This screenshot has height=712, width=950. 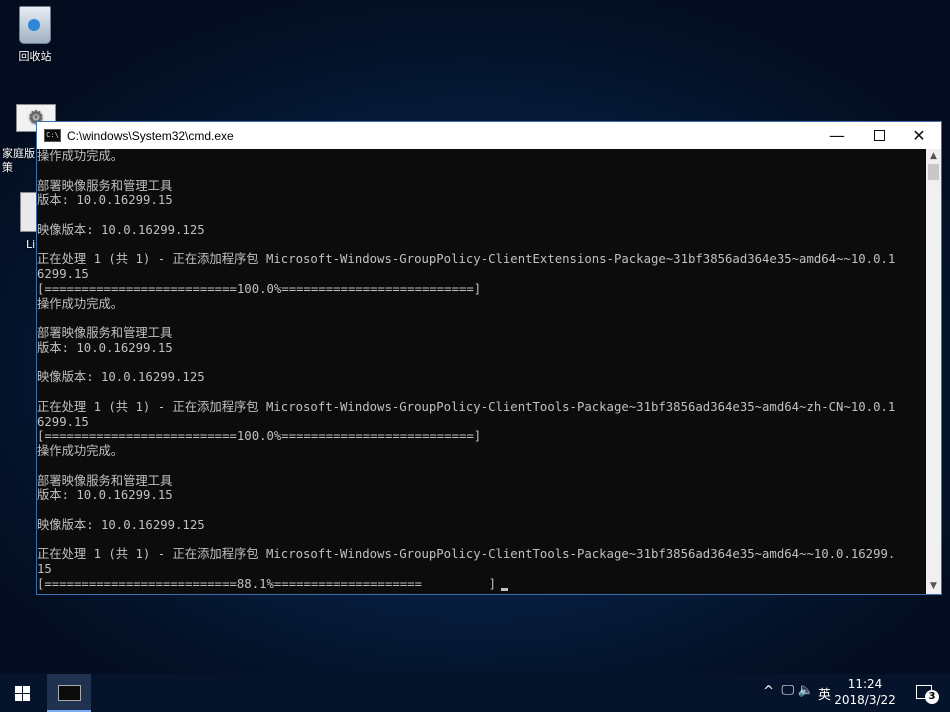 I want to click on scroll-up-icon: ▲, so click(x=933, y=156).